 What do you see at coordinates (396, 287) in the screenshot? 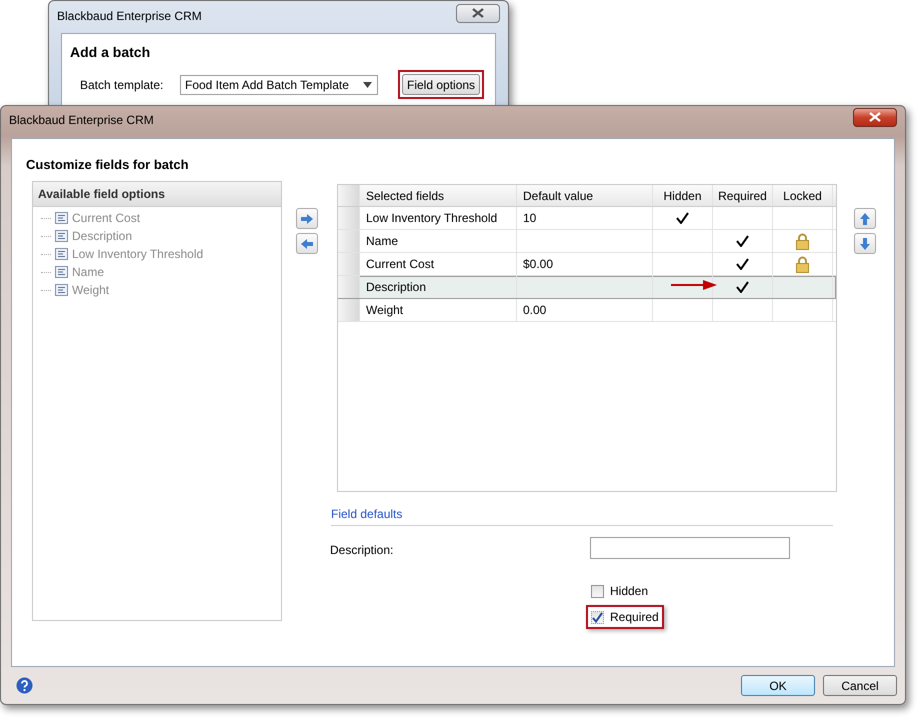
I see `table-cell: Description` at bounding box center [396, 287].